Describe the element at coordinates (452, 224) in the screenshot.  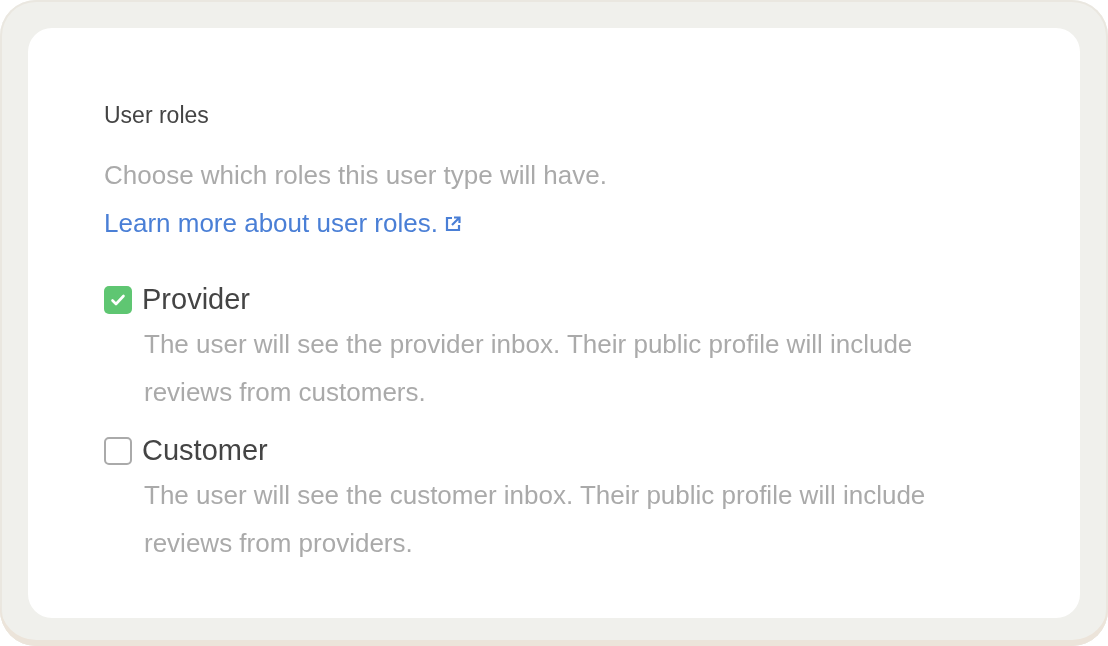
I see `external-link-icon` at that location.